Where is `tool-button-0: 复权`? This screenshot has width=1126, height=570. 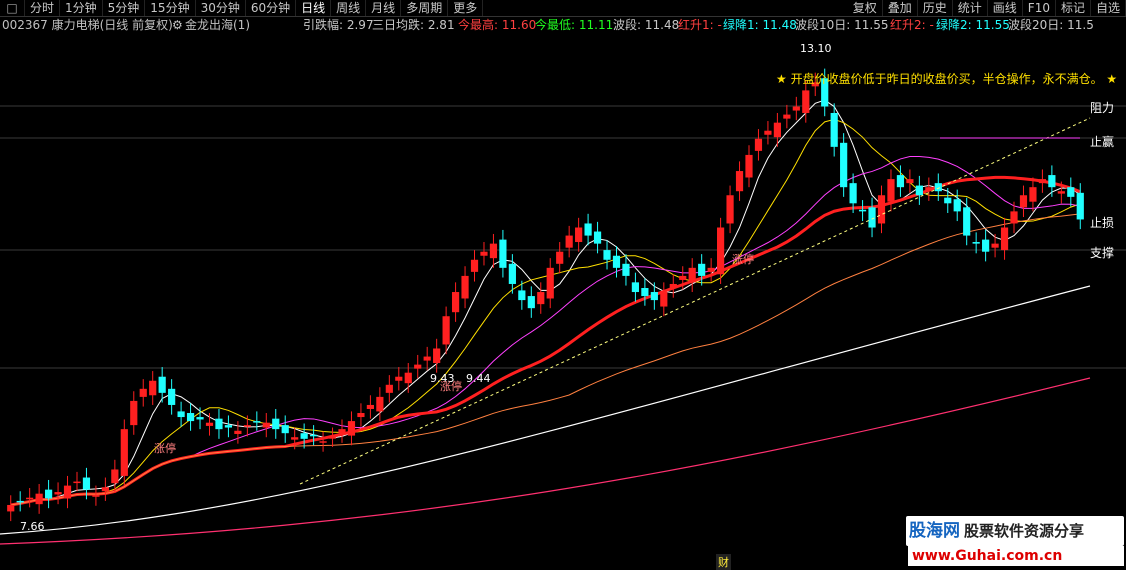 tool-button-0: 复权 is located at coordinates (865, 8).